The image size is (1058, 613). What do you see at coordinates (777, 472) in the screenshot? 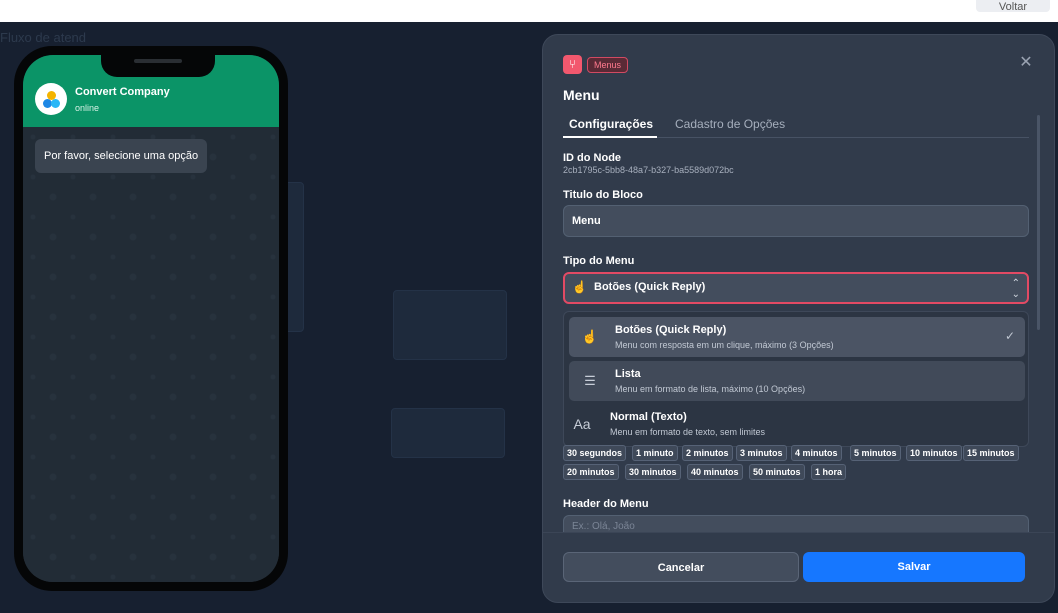
I see `timeout-chip: 50 minutos` at bounding box center [777, 472].